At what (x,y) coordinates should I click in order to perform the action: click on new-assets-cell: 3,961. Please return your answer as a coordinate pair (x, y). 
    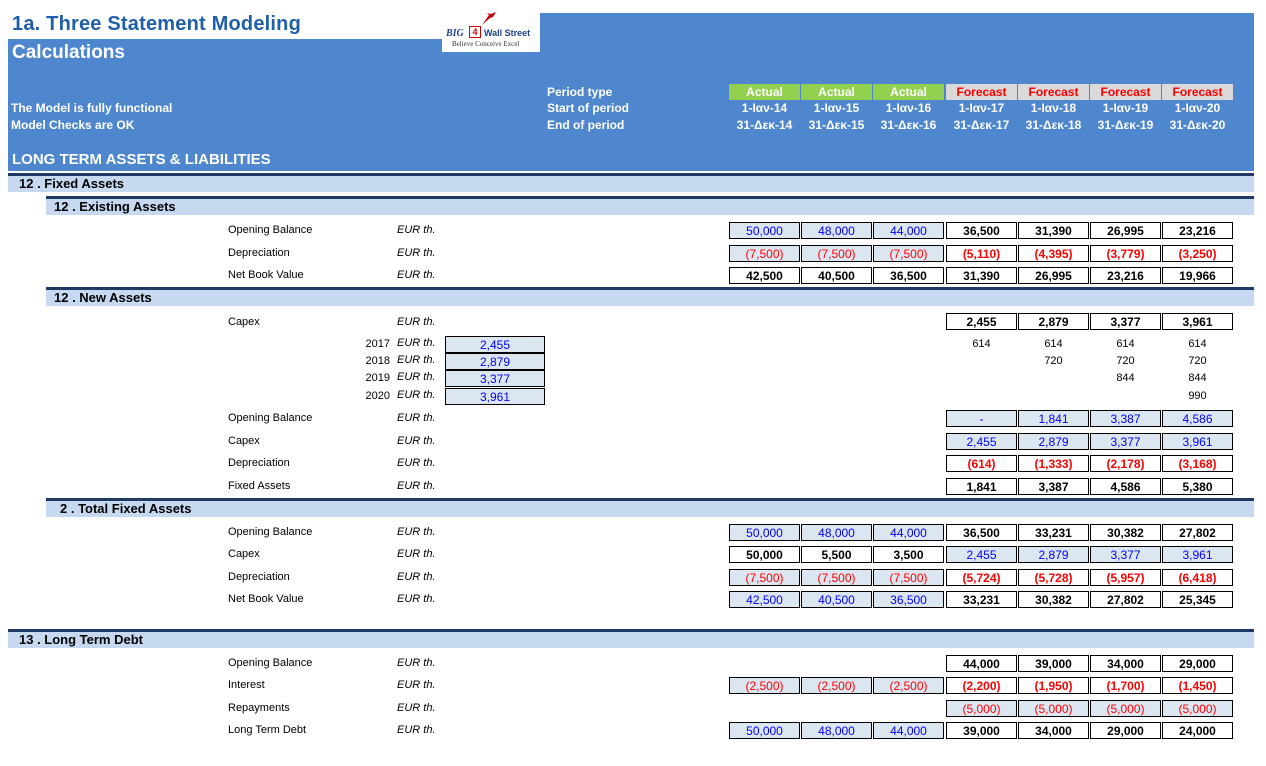
    Looking at the image, I should click on (1197, 441).